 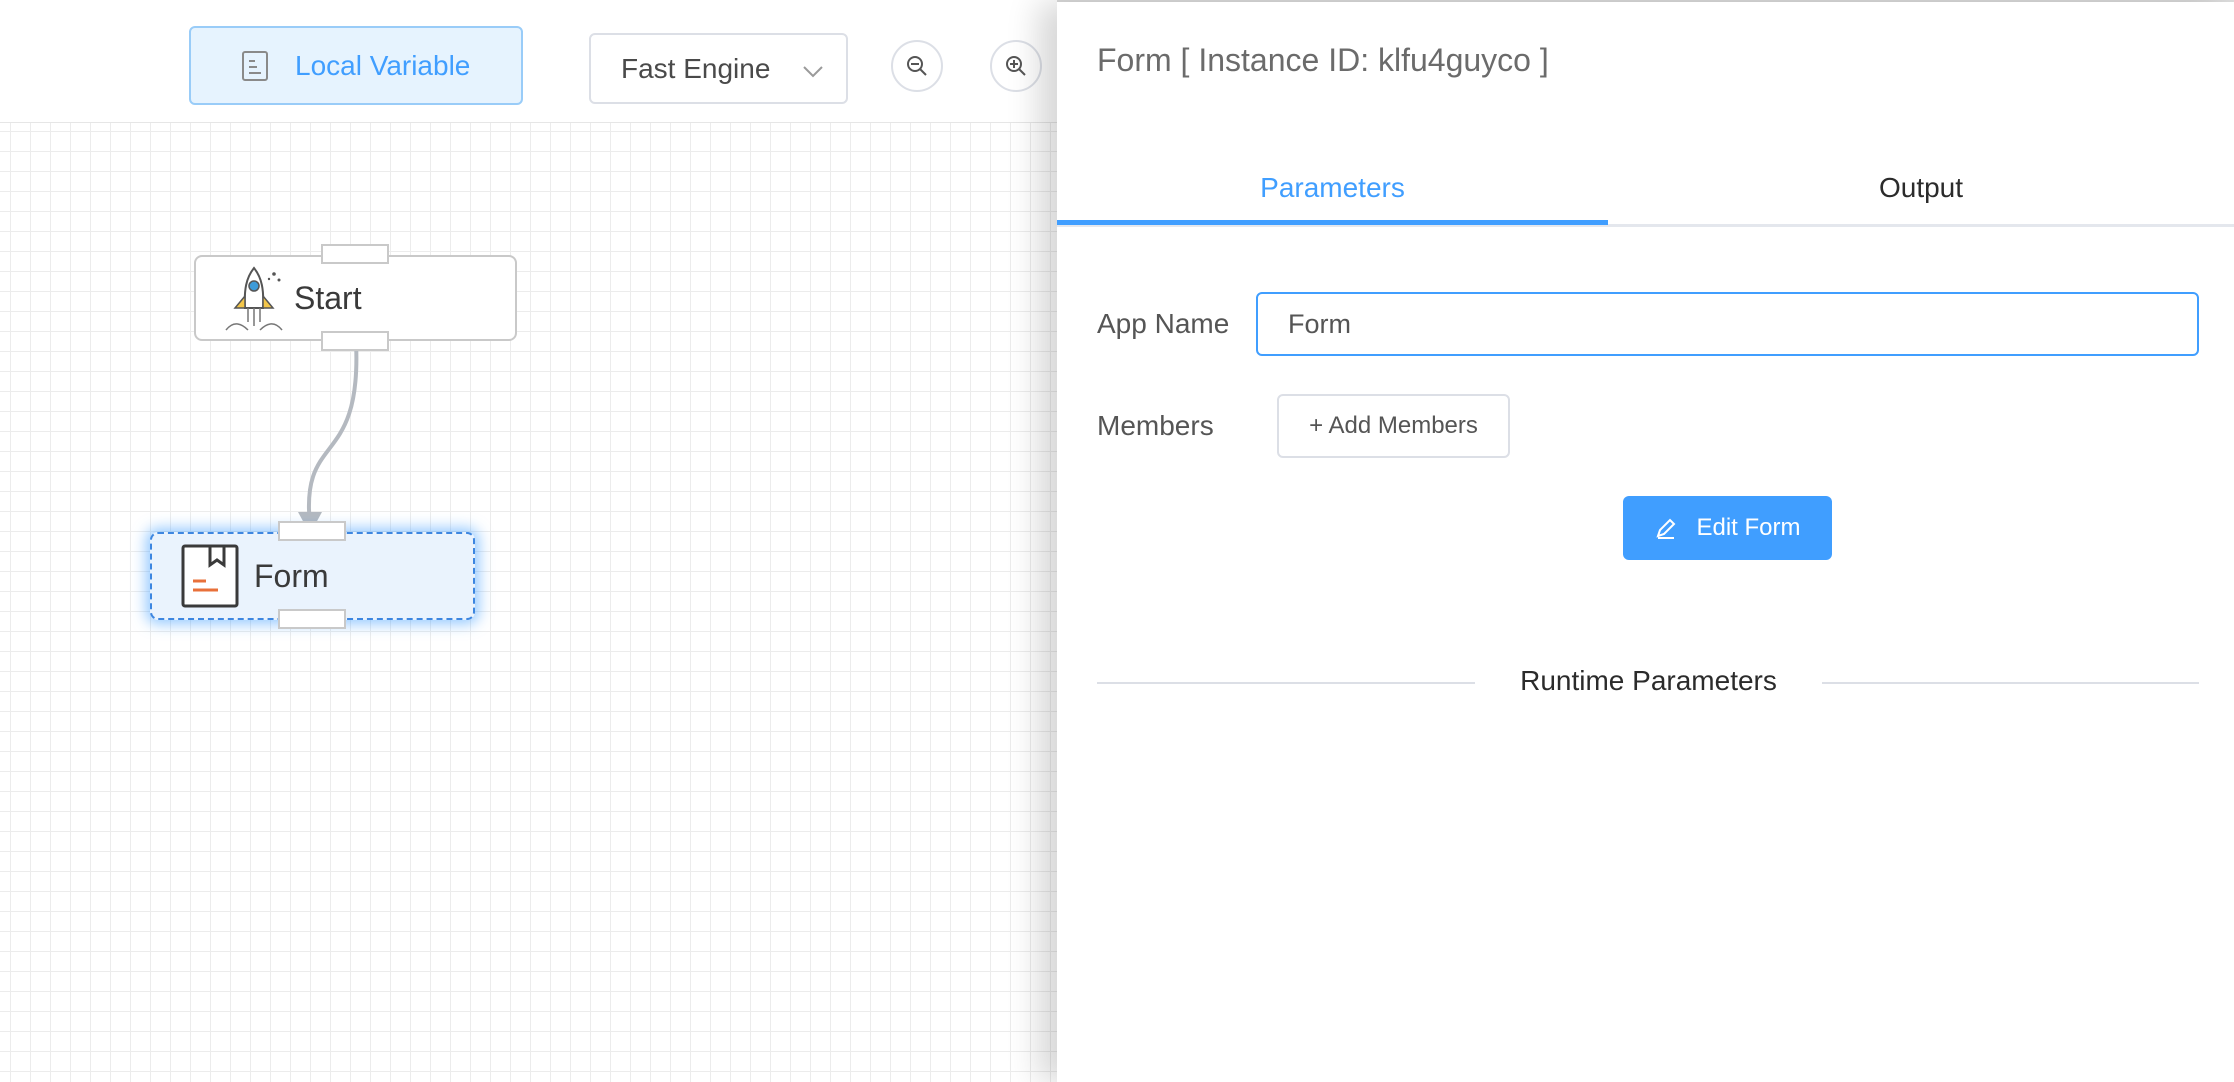 What do you see at coordinates (355, 254) in the screenshot?
I see `start-node-input-port` at bounding box center [355, 254].